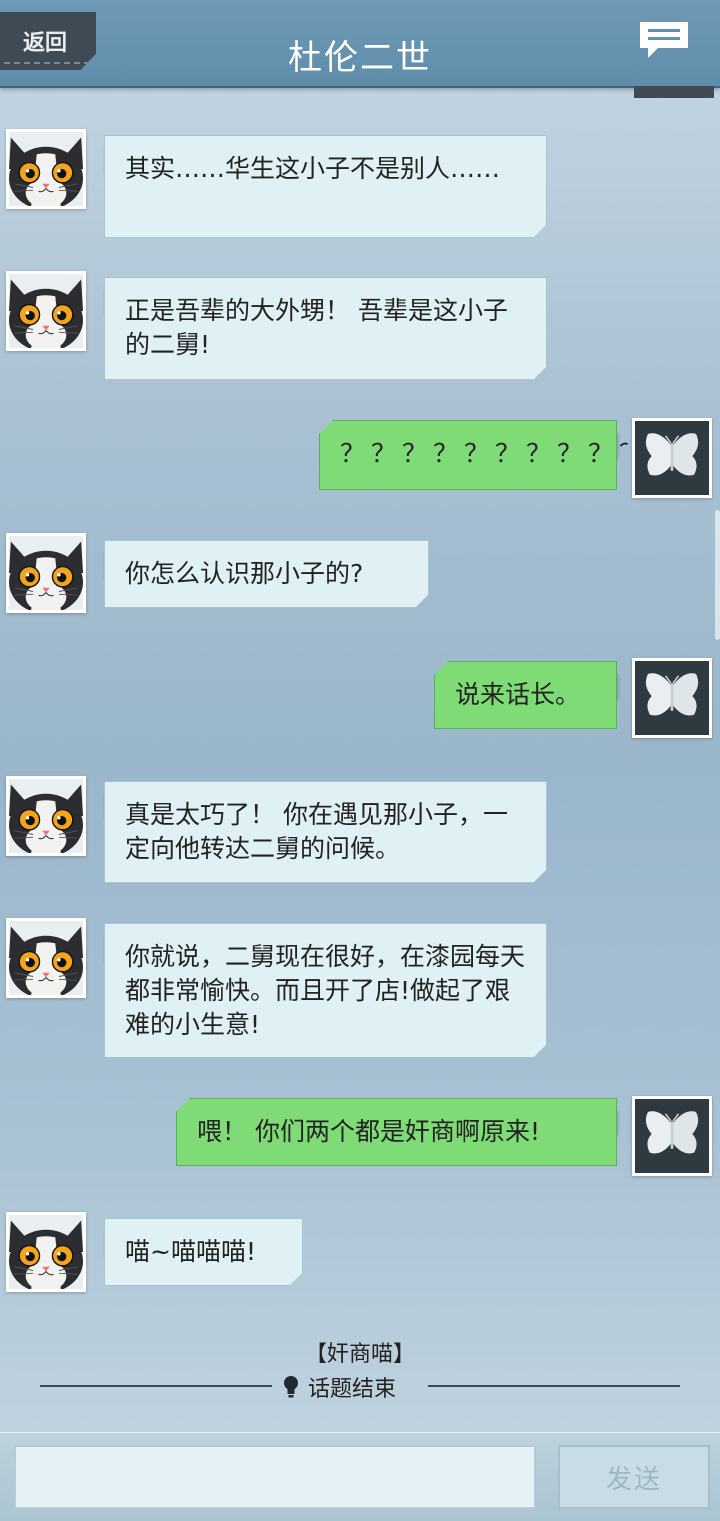 This screenshot has width=720, height=1521. Describe the element at coordinates (664, 40) in the screenshot. I see `chat-bubble-icon` at that location.